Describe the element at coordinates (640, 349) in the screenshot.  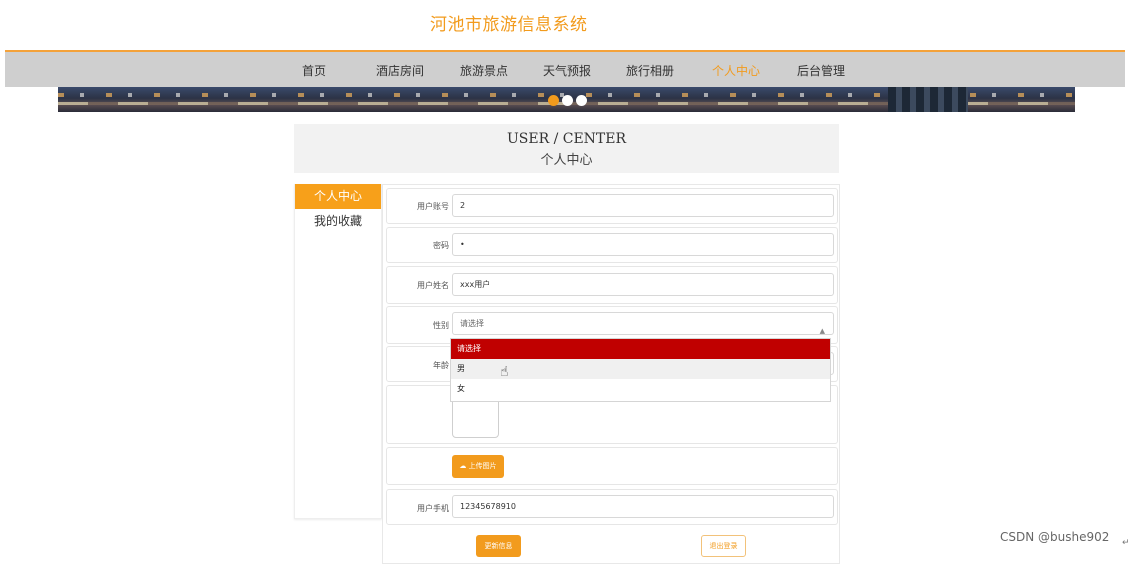
I see `gender-option-placeholder: 请选择` at that location.